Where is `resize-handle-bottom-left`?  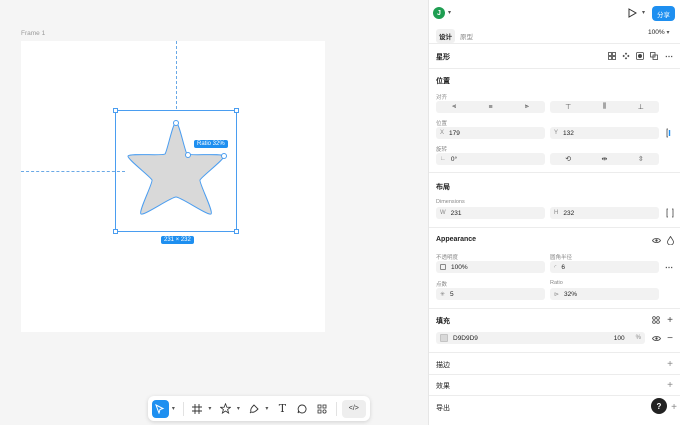 resize-handle-bottom-left is located at coordinates (115, 231).